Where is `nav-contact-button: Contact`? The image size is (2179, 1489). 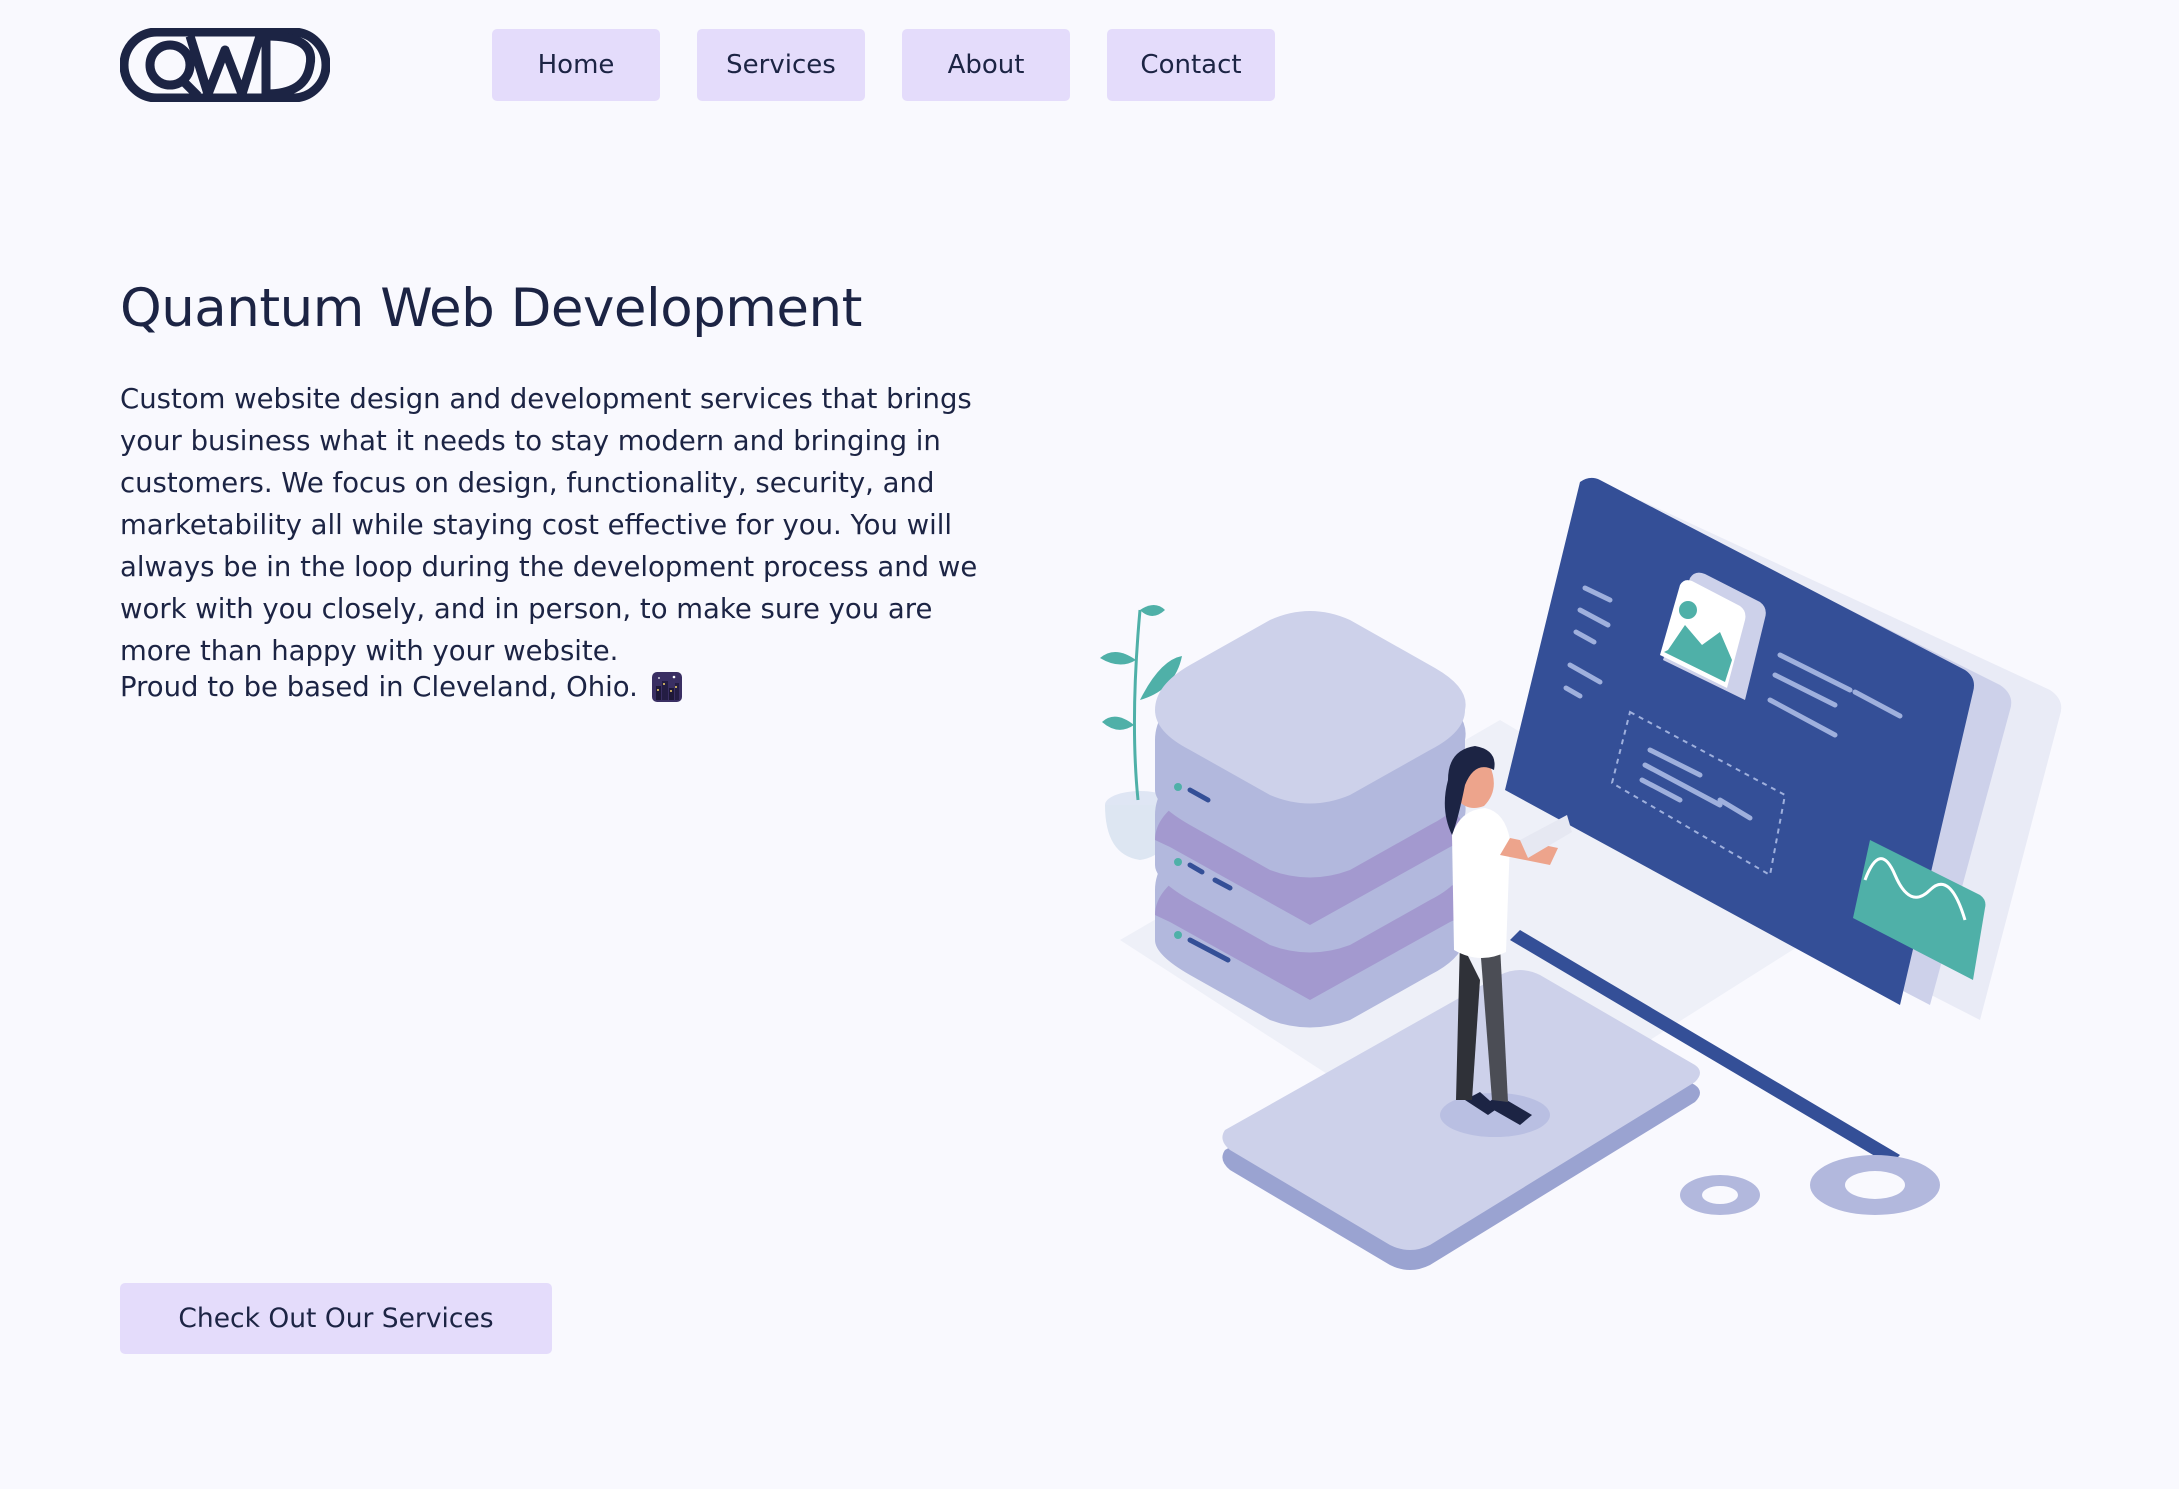 nav-contact-button: Contact is located at coordinates (1191, 65).